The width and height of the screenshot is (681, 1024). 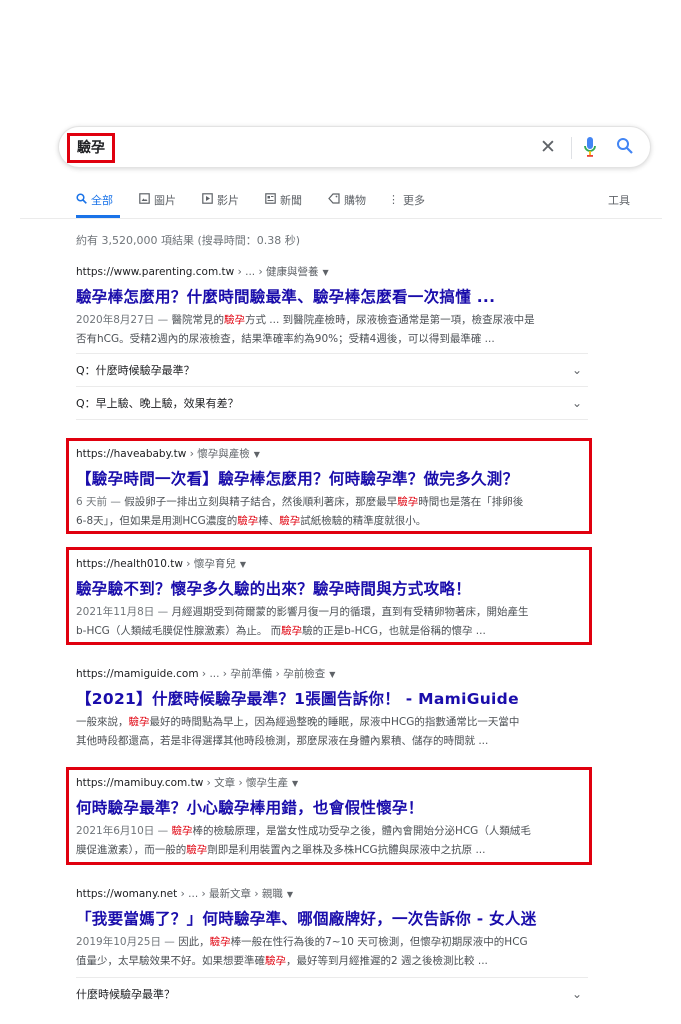 I want to click on result-title: 何時驗孕最準？小心驗孕棒用錯，也會假性懷孕！, so click(x=334, y=807).